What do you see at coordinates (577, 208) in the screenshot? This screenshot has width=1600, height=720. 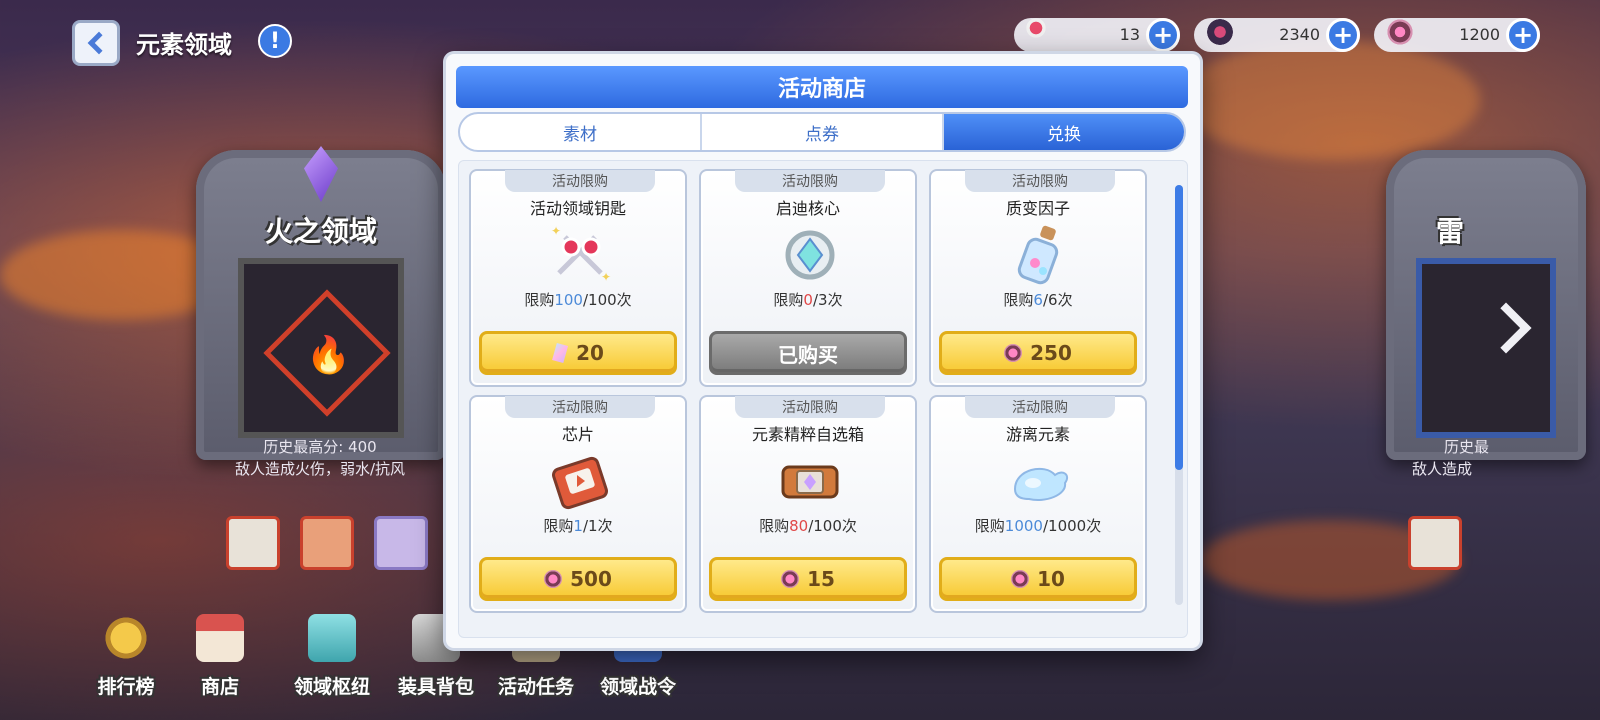 I see `item-name: 活动领域钥匙` at bounding box center [577, 208].